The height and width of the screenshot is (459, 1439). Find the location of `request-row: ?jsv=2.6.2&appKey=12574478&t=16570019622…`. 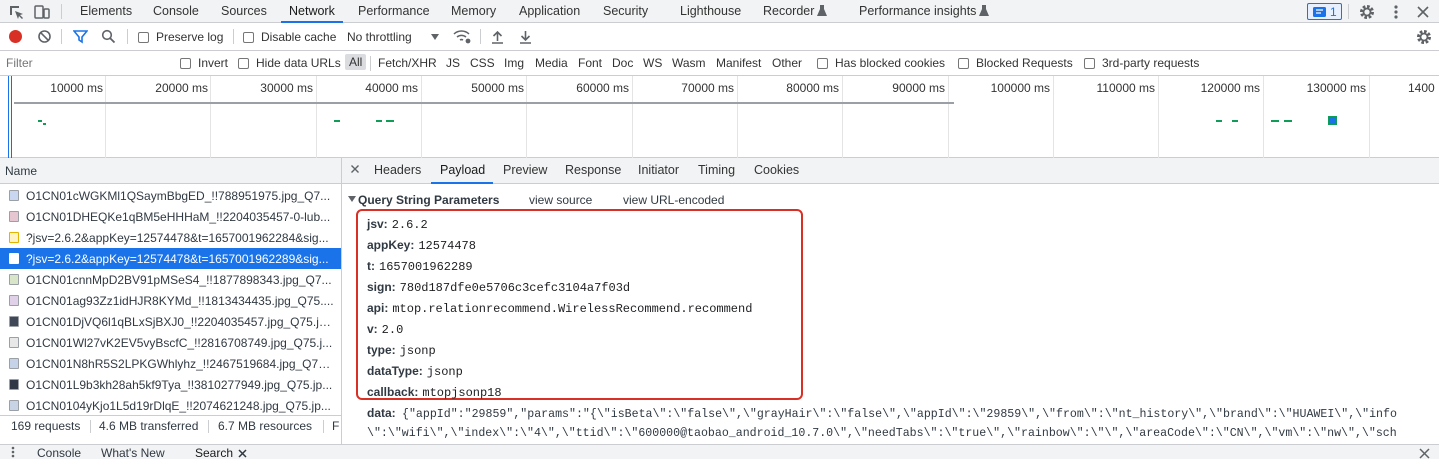

request-row: ?jsv=2.6.2&appKey=12574478&t=16570019622… is located at coordinates (170, 237).